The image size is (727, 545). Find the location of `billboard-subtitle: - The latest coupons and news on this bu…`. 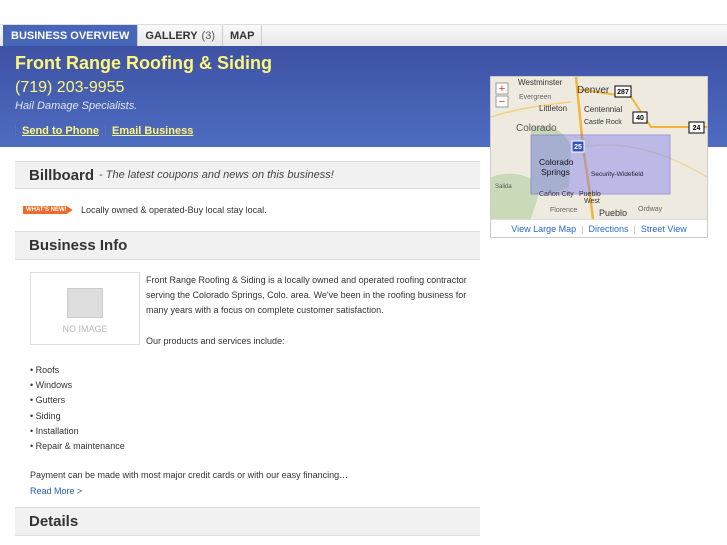

billboard-subtitle: - The latest coupons and news on this bu… is located at coordinates (216, 175).